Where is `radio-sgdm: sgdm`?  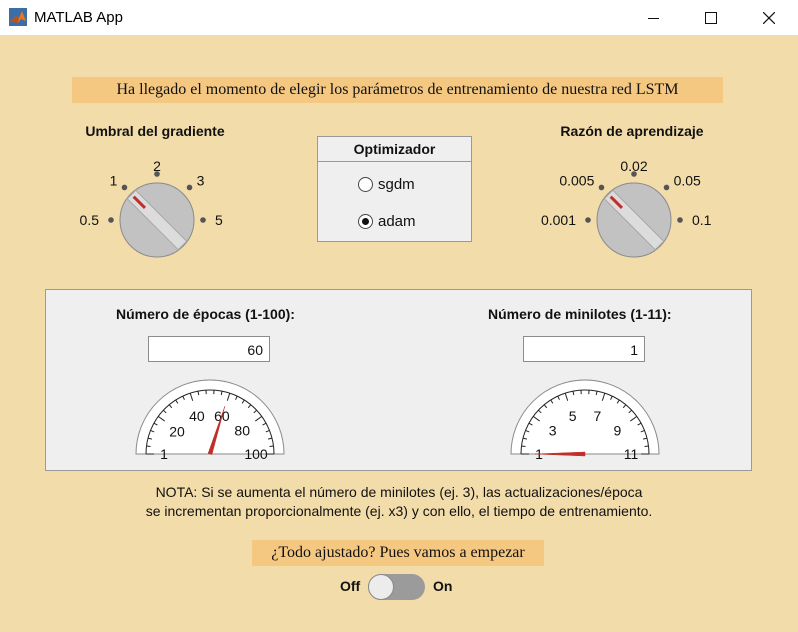
radio-sgdm: sgdm is located at coordinates (386, 184).